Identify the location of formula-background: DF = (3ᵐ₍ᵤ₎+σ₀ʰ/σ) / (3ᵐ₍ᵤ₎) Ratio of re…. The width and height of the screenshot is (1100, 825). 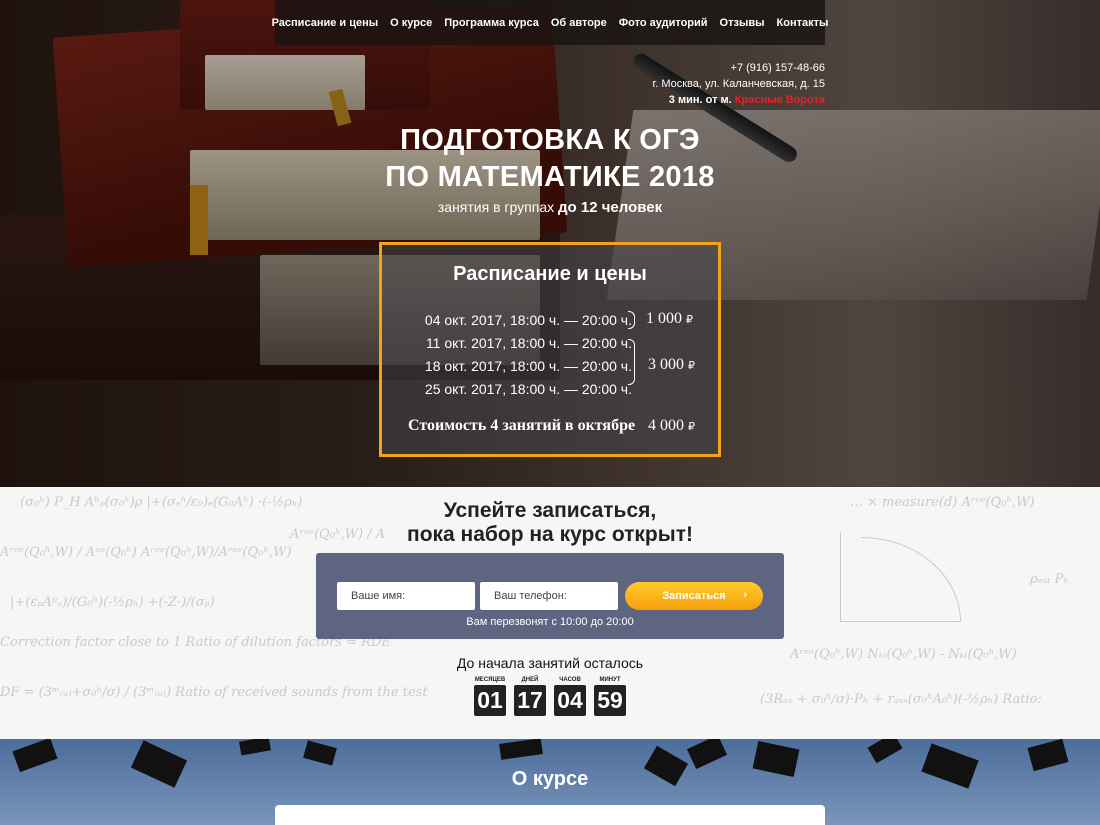
(214, 692).